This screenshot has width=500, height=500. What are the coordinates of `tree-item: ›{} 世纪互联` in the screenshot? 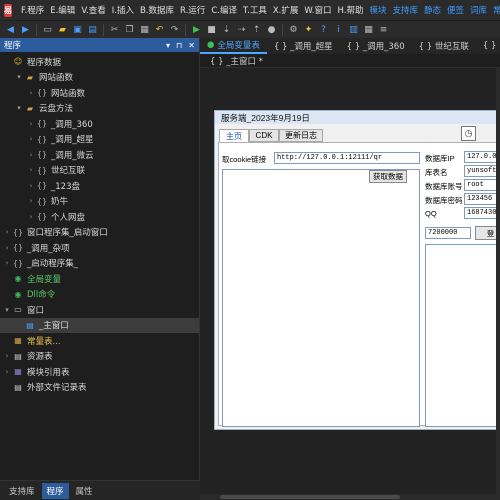 It's located at (99, 171).